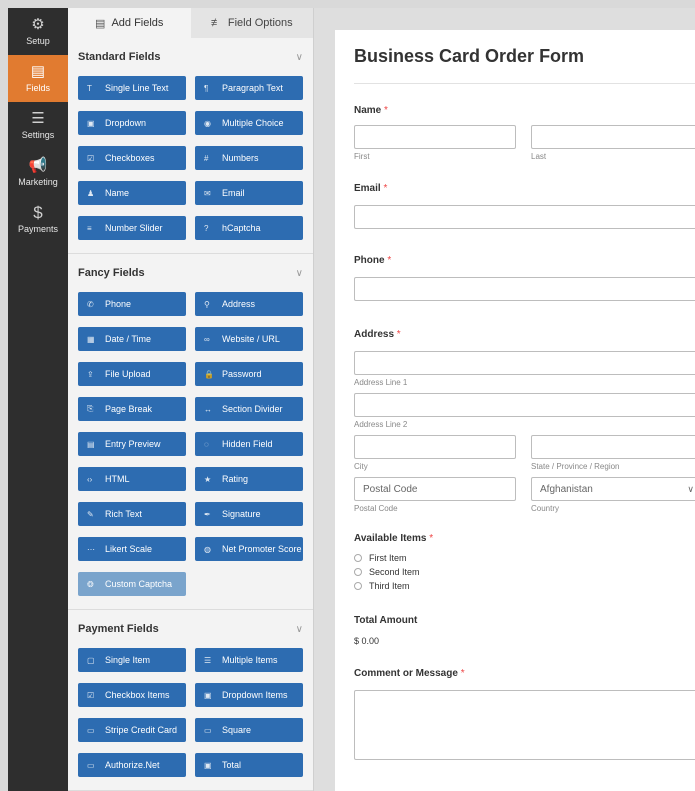 The image size is (695, 791). What do you see at coordinates (524, 586) in the screenshot?
I see `radio-option: Third Item` at bounding box center [524, 586].